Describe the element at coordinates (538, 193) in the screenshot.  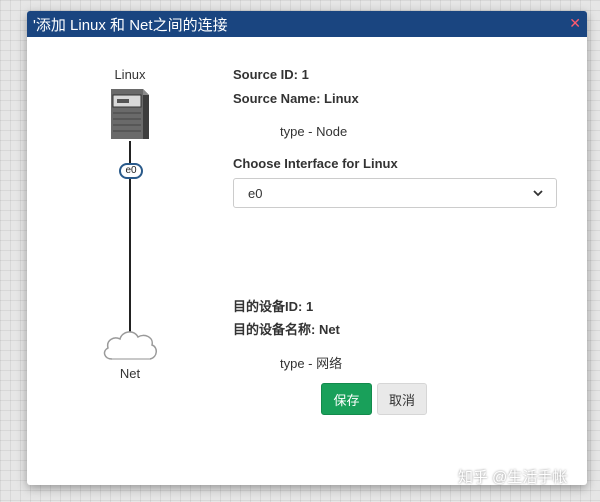
I see `chevron-down-icon` at that location.